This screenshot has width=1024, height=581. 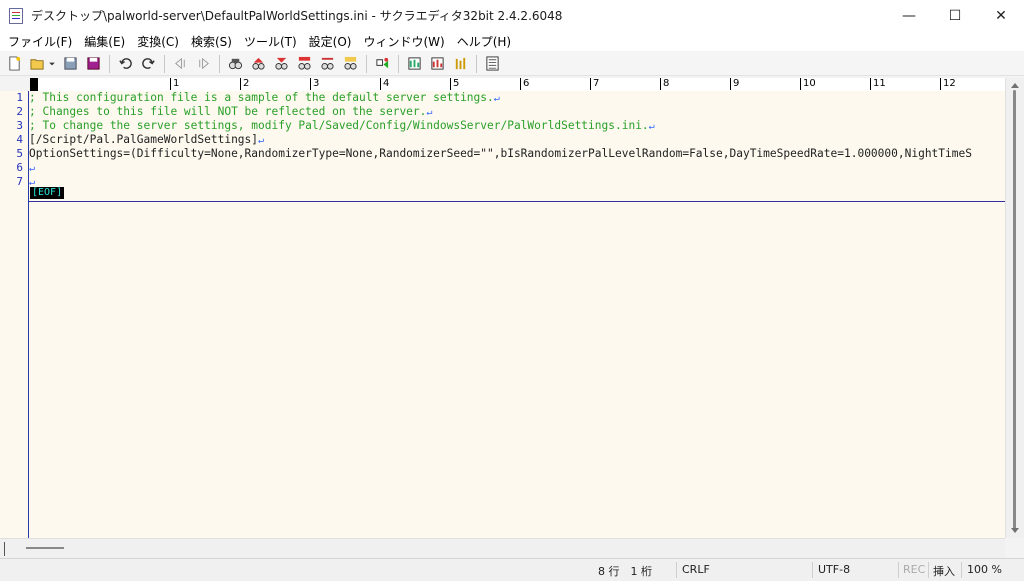 I want to click on search-down-icon, so click(x=281, y=63).